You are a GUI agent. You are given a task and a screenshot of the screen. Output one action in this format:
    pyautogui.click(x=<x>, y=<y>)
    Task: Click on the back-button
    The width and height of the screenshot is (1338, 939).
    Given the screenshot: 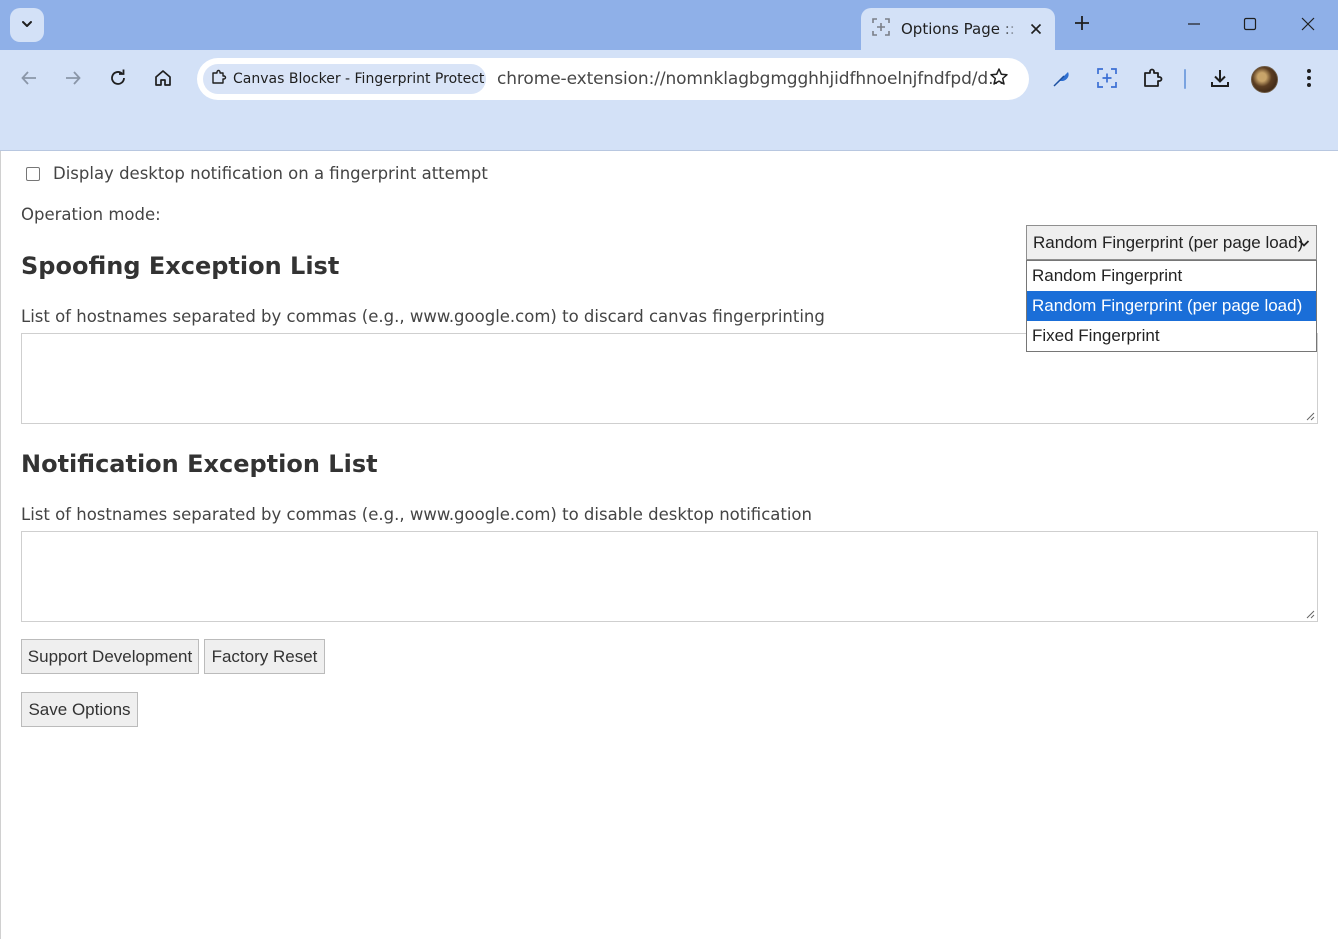 What is the action you would take?
    pyautogui.click(x=29, y=80)
    